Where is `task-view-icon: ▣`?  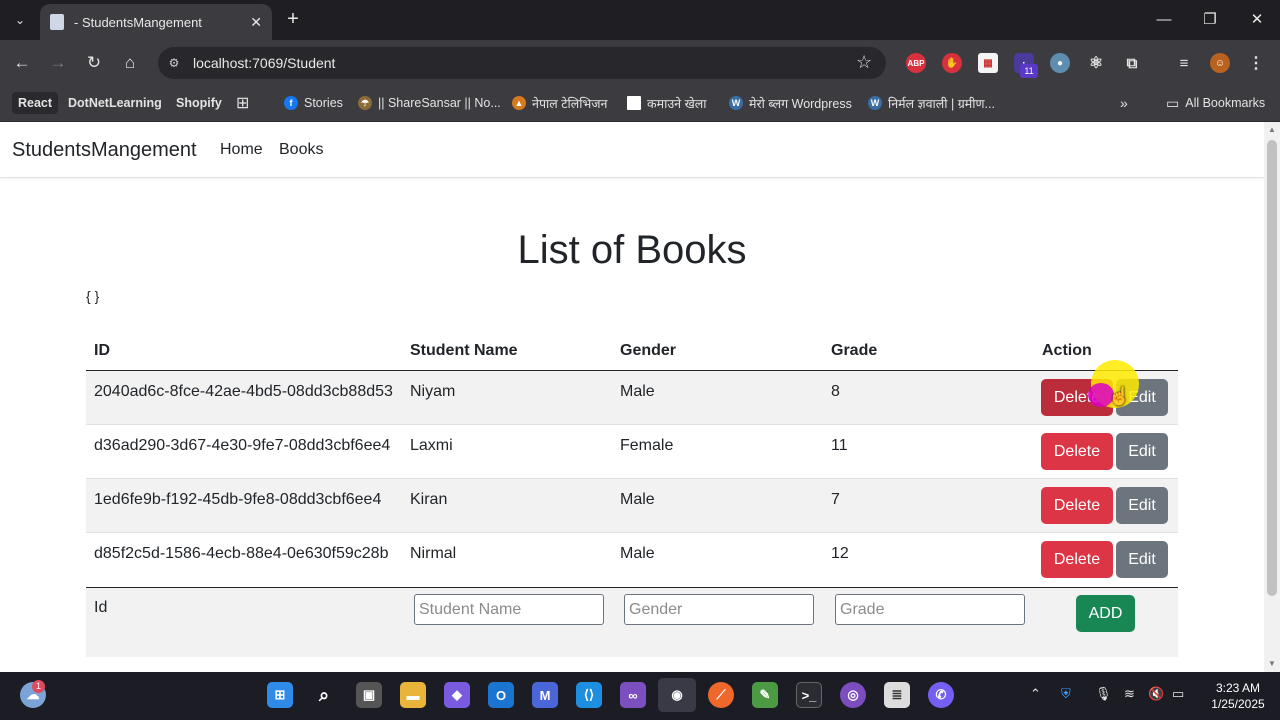 task-view-icon: ▣ is located at coordinates (369, 695).